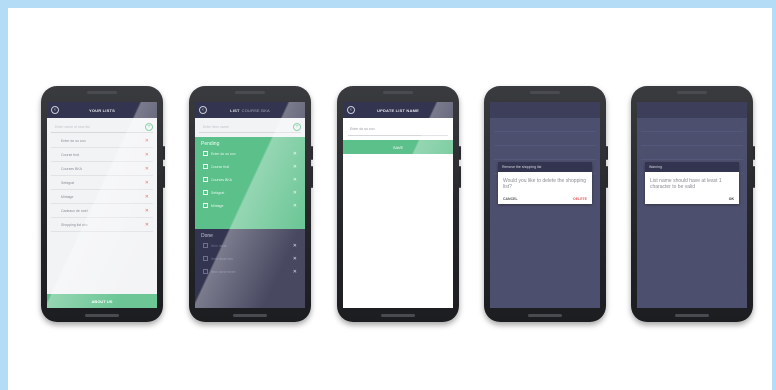 The width and height of the screenshot is (776, 390). Describe the element at coordinates (102, 225) in the screenshot. I see `list-item: Shopping list abc ✕` at that location.